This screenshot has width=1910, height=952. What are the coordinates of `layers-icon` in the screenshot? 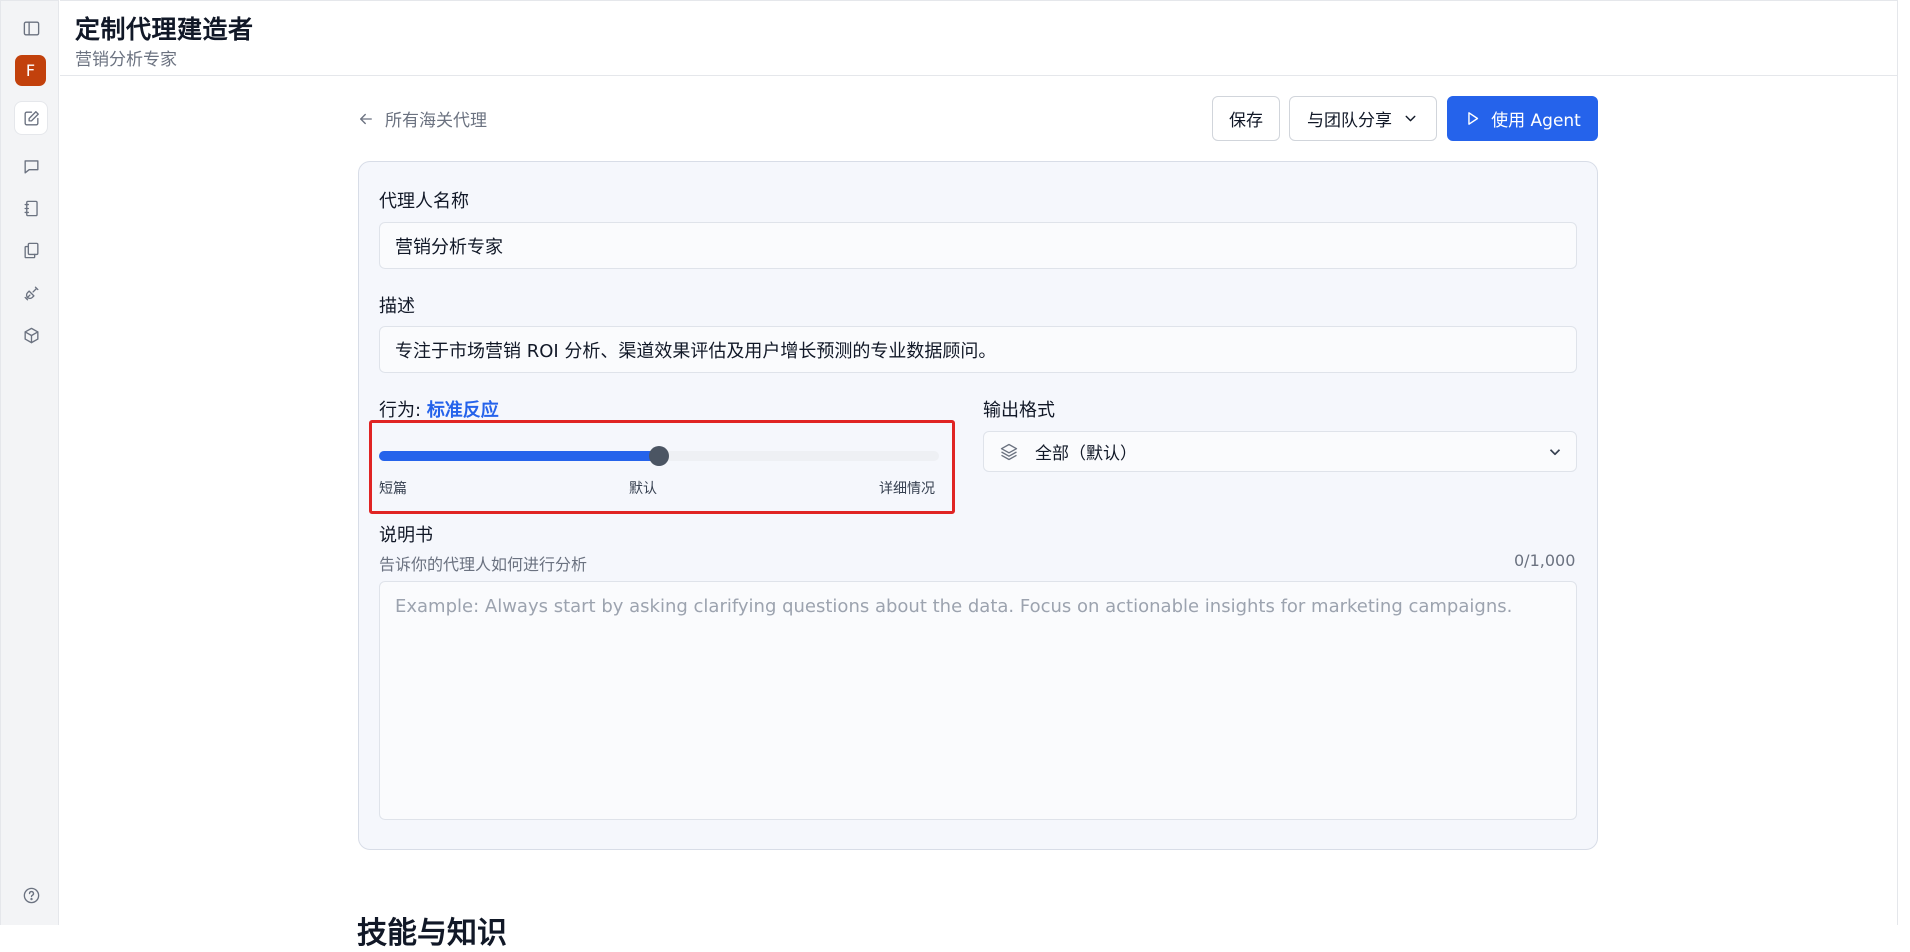 It's located at (1009, 451).